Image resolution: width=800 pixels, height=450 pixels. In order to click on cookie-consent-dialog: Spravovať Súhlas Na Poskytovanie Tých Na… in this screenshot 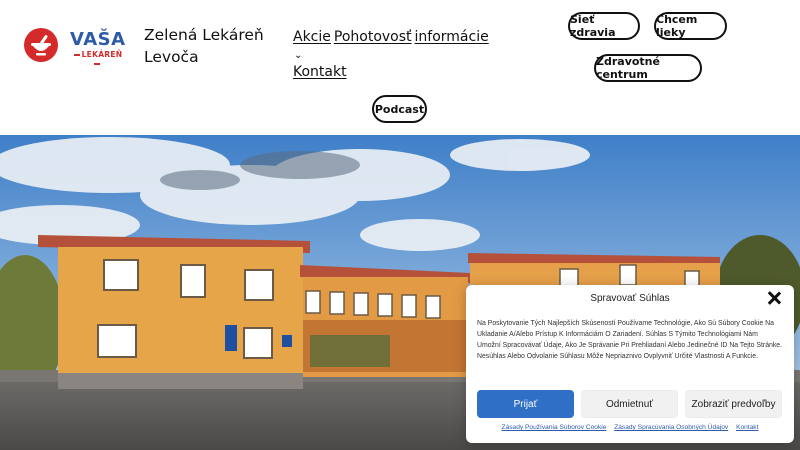, I will do `click(630, 364)`.